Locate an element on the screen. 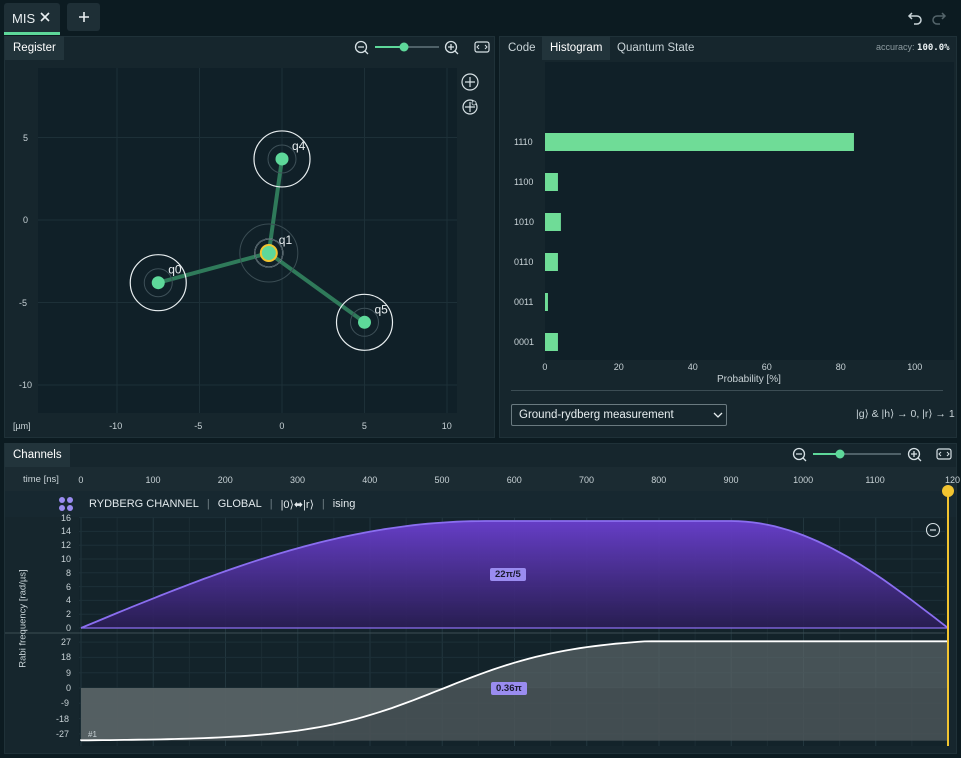 Image resolution: width=961 pixels, height=758 pixels. detuning-tick: -18 is located at coordinates (63, 718).